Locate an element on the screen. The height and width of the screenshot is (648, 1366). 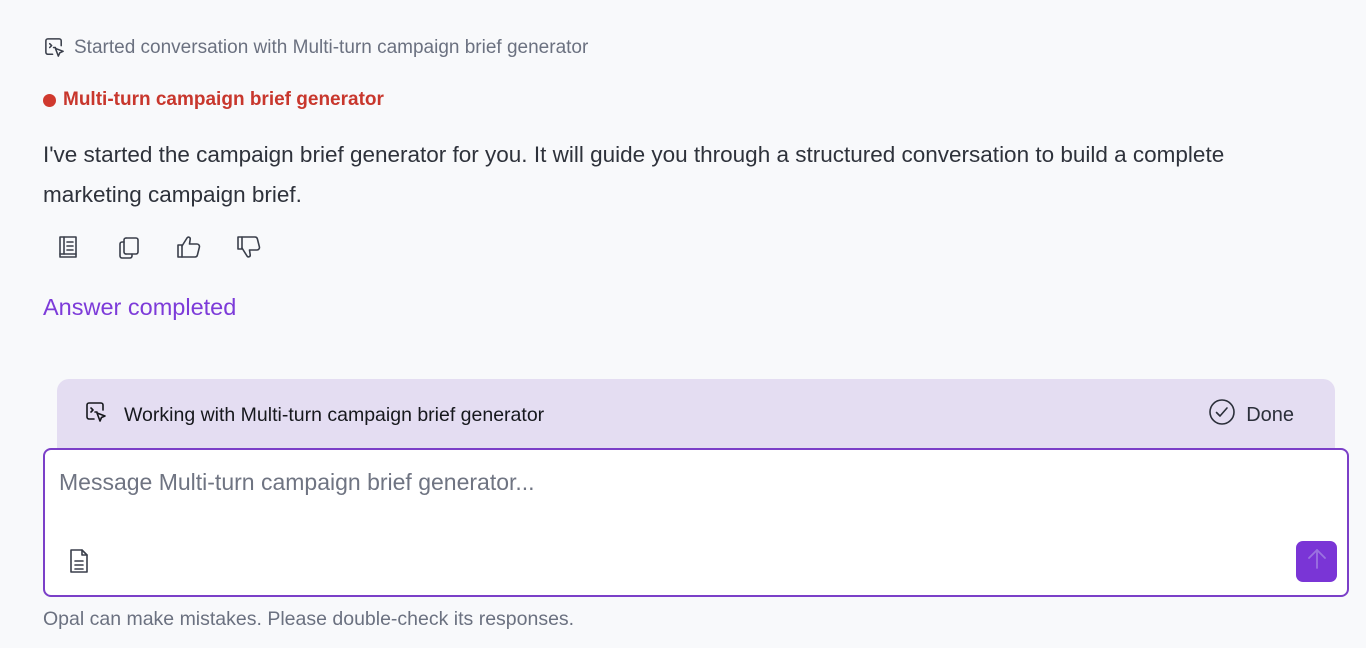
document-icon is located at coordinates (79, 563).